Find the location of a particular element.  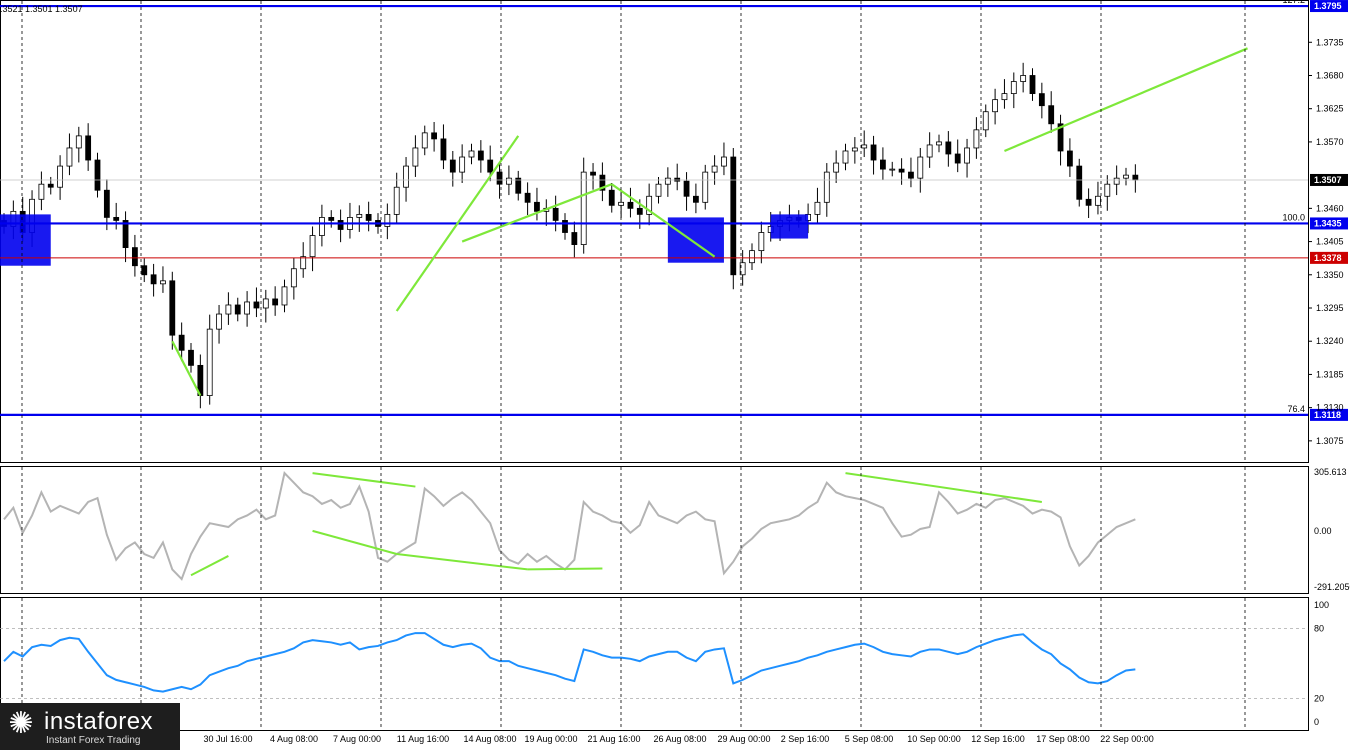

y-tick-label: 1.3240 is located at coordinates (1330, 341).